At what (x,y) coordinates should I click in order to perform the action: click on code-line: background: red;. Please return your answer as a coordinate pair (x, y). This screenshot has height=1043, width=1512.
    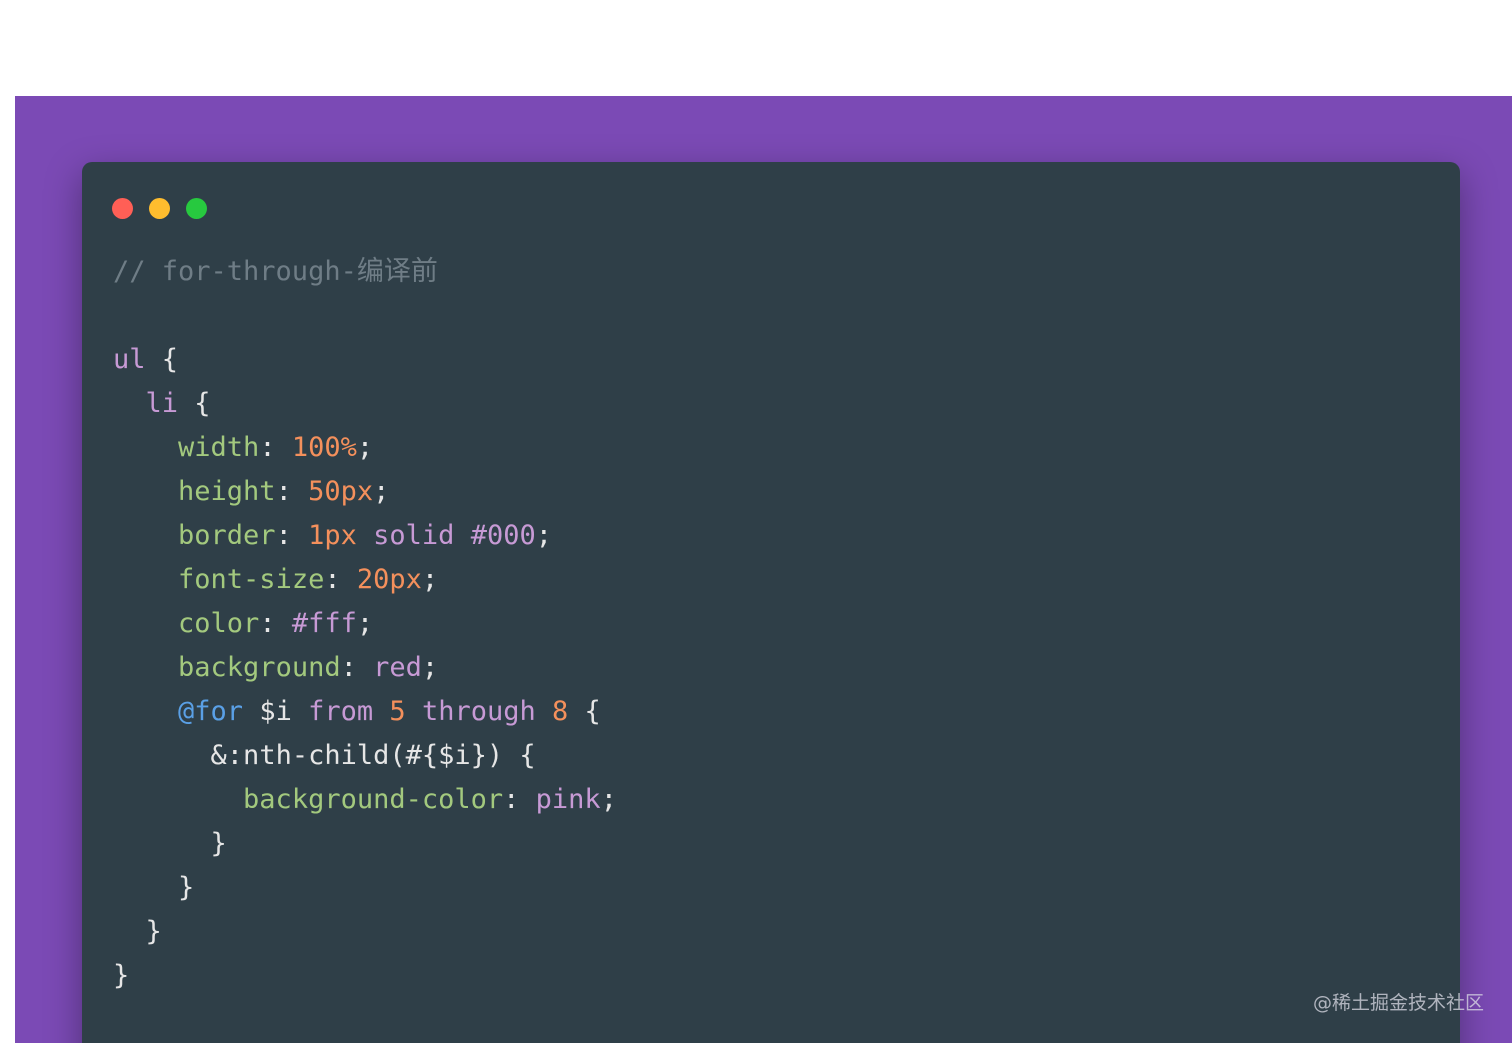
    Looking at the image, I should click on (365, 668).